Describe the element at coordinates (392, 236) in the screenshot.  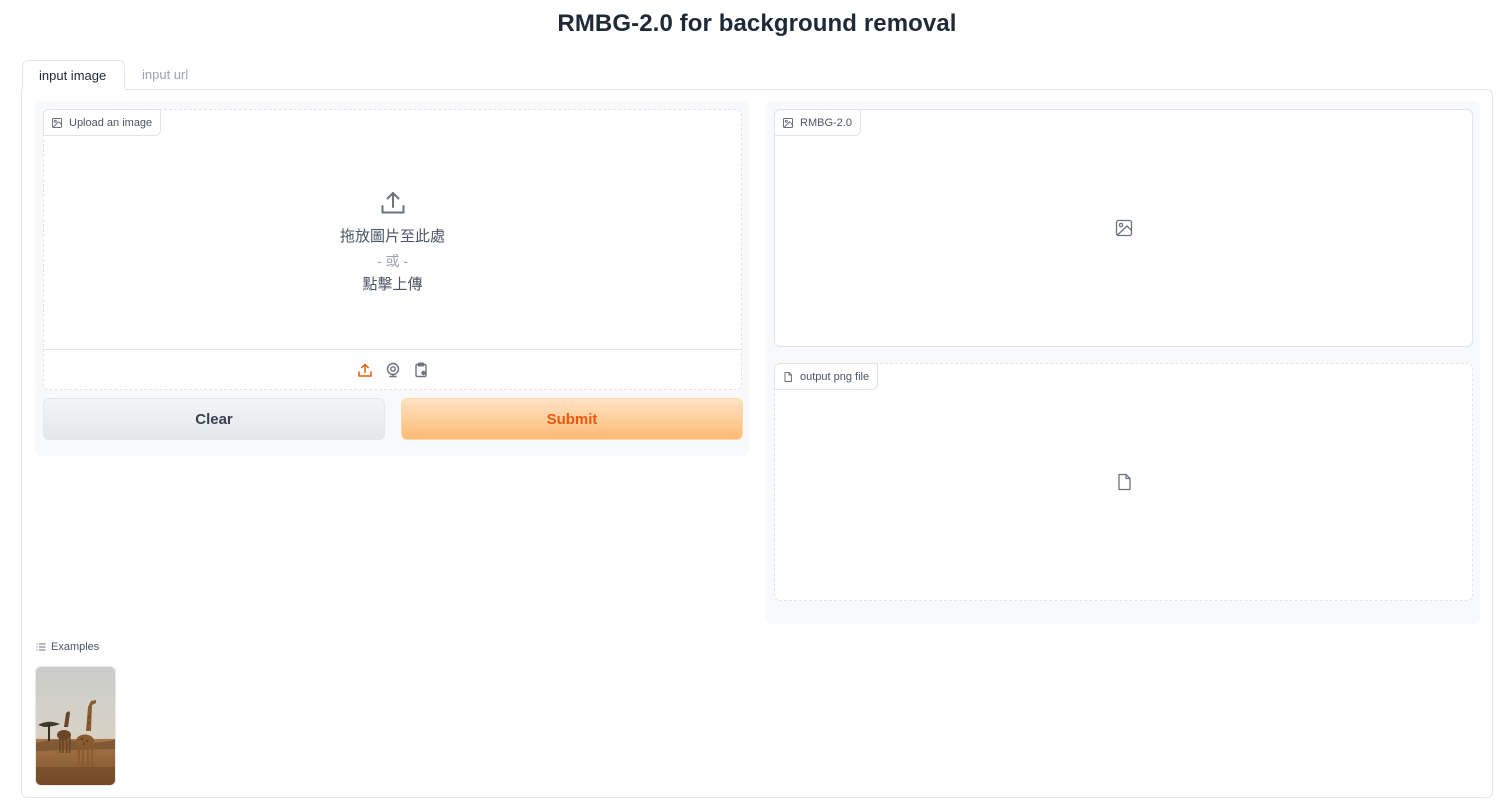
I see `drop-text: 拖放圖片至此處` at that location.